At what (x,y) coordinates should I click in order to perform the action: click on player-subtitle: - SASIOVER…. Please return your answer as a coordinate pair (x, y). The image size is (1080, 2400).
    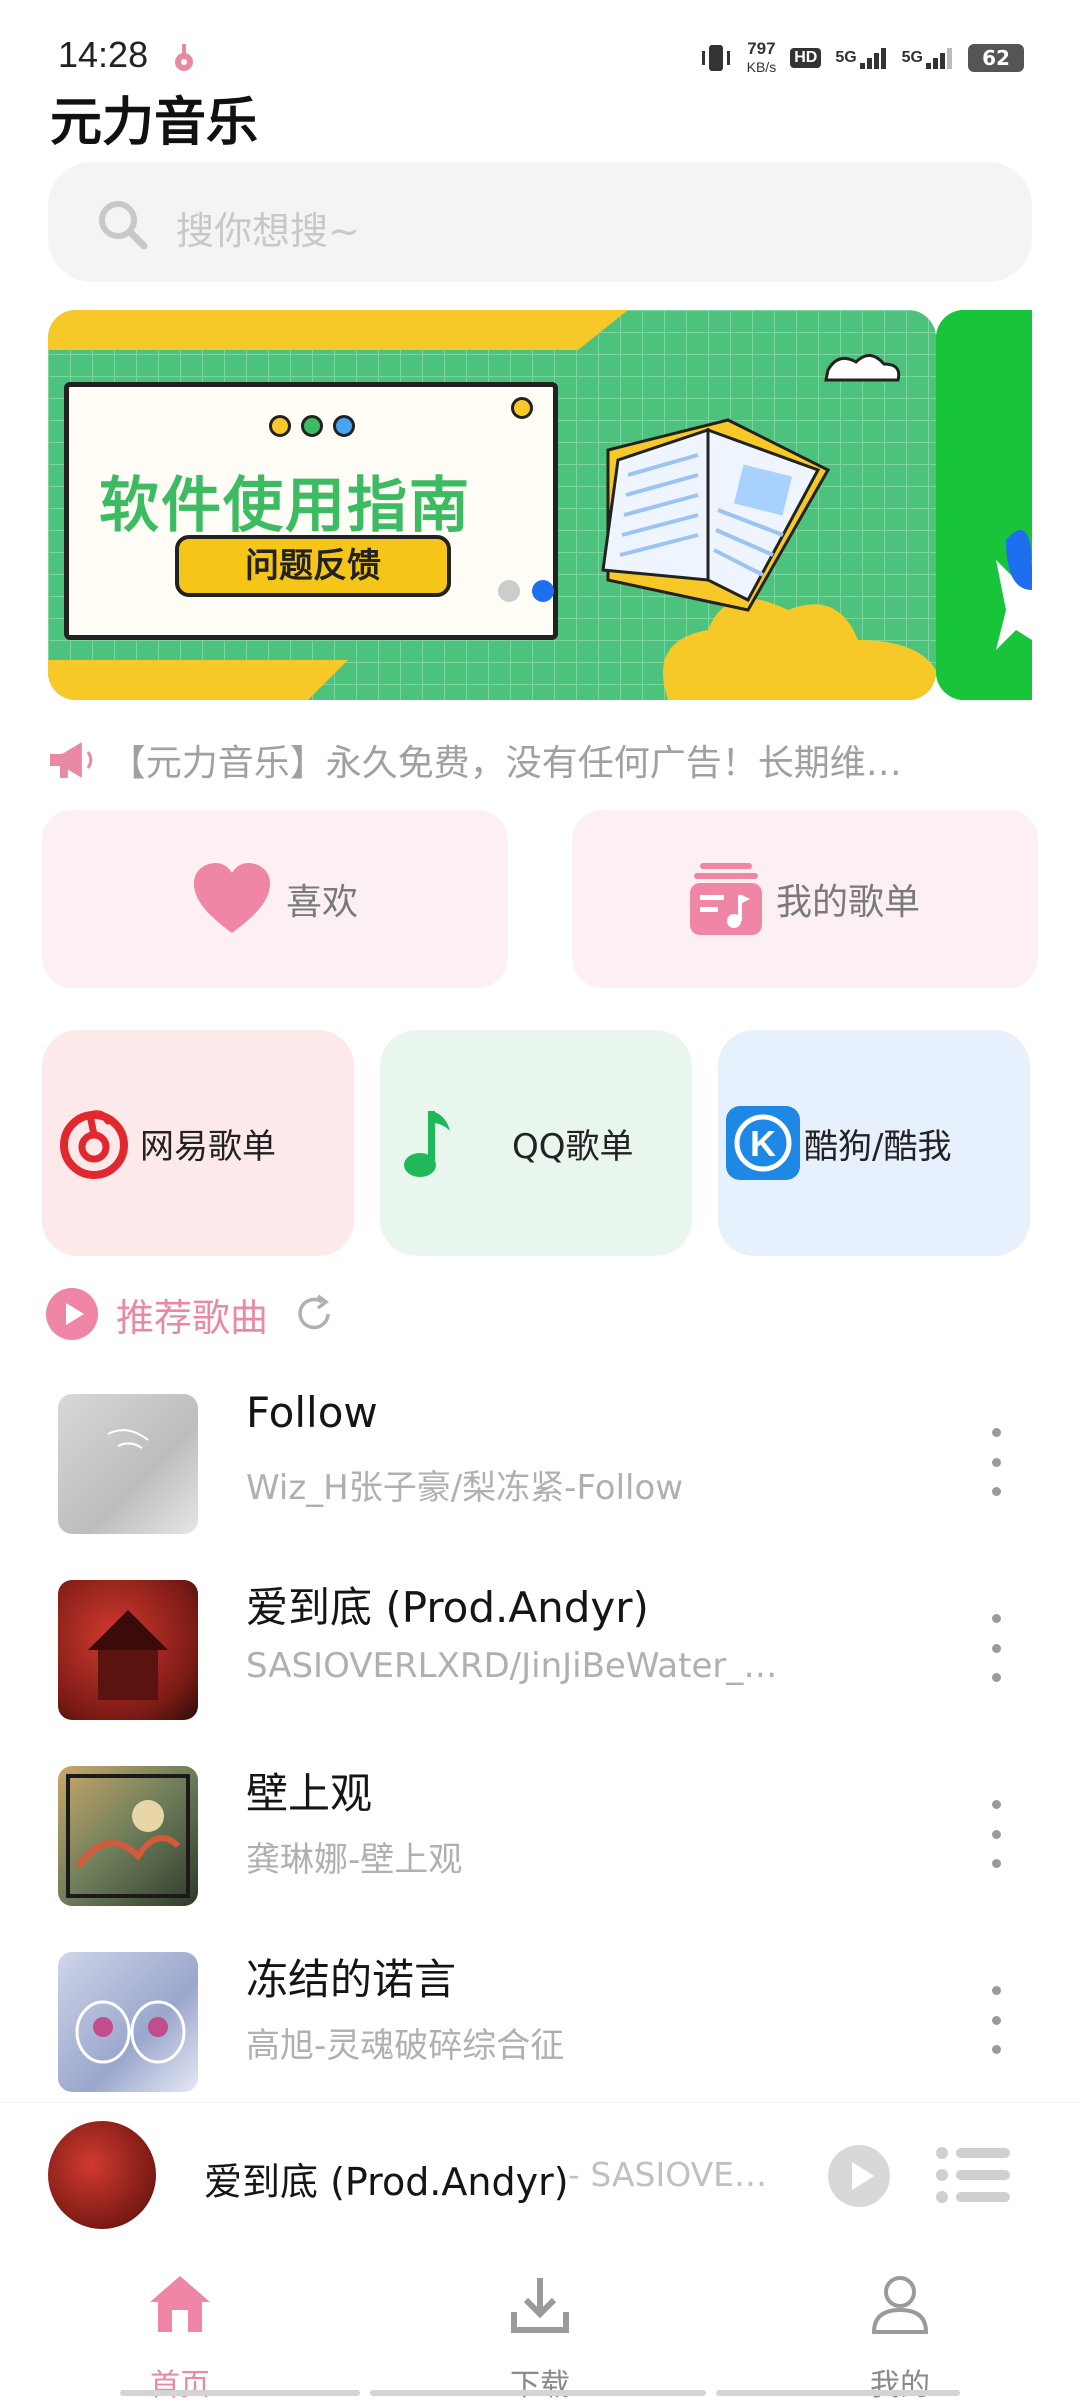
    Looking at the image, I should click on (678, 2174).